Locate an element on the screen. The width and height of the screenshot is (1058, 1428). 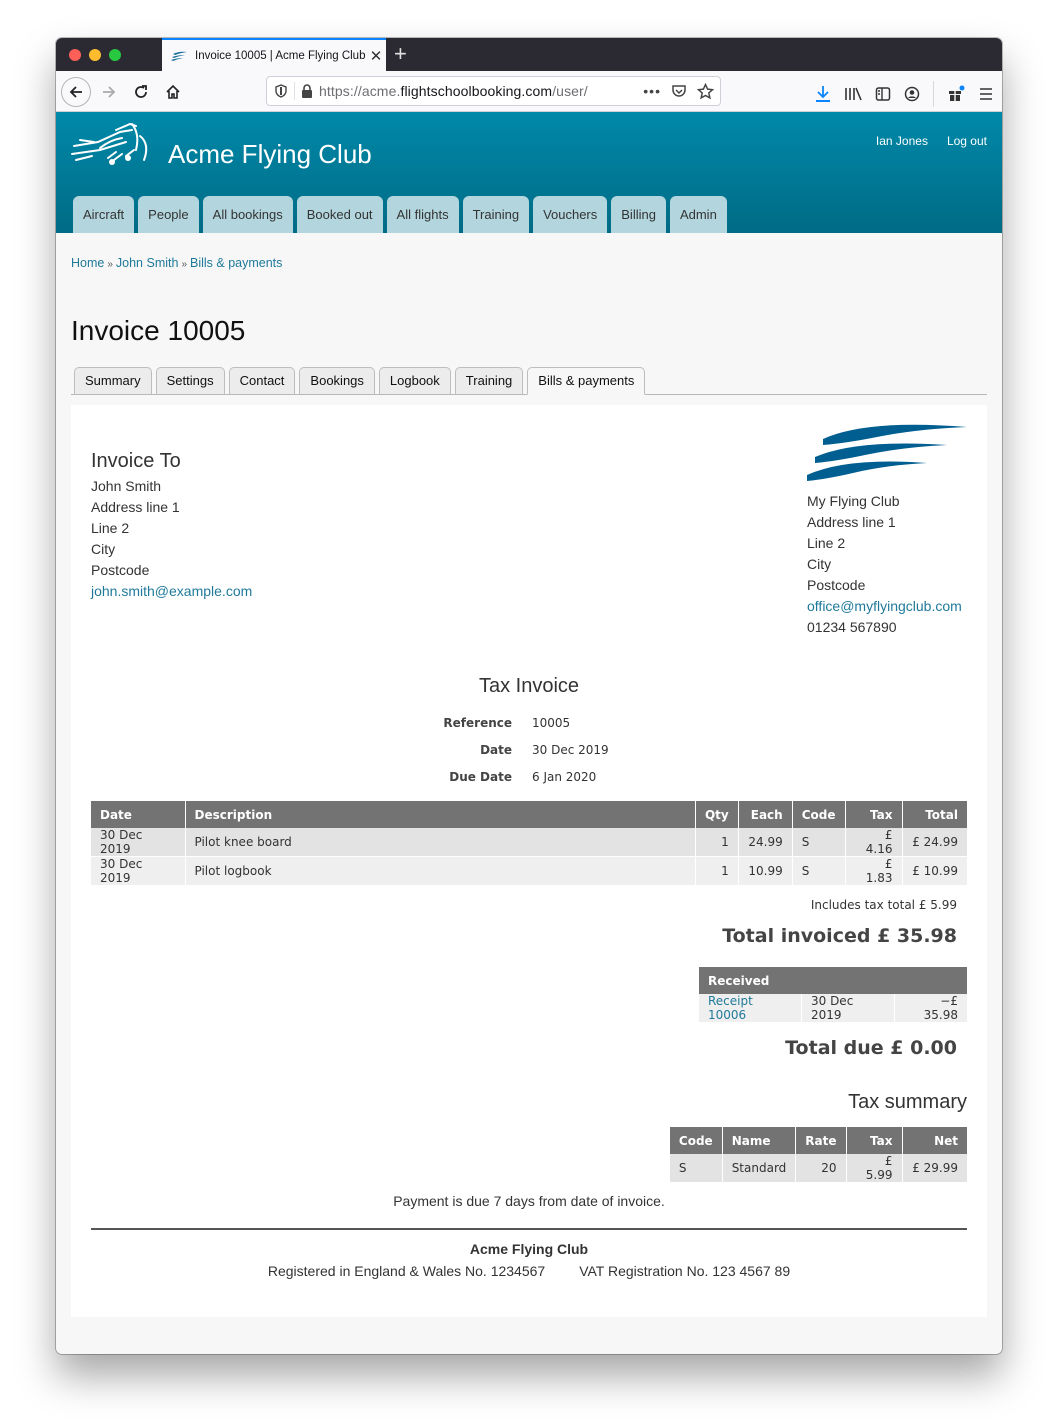
toolbar-separator is located at coordinates (933, 94).